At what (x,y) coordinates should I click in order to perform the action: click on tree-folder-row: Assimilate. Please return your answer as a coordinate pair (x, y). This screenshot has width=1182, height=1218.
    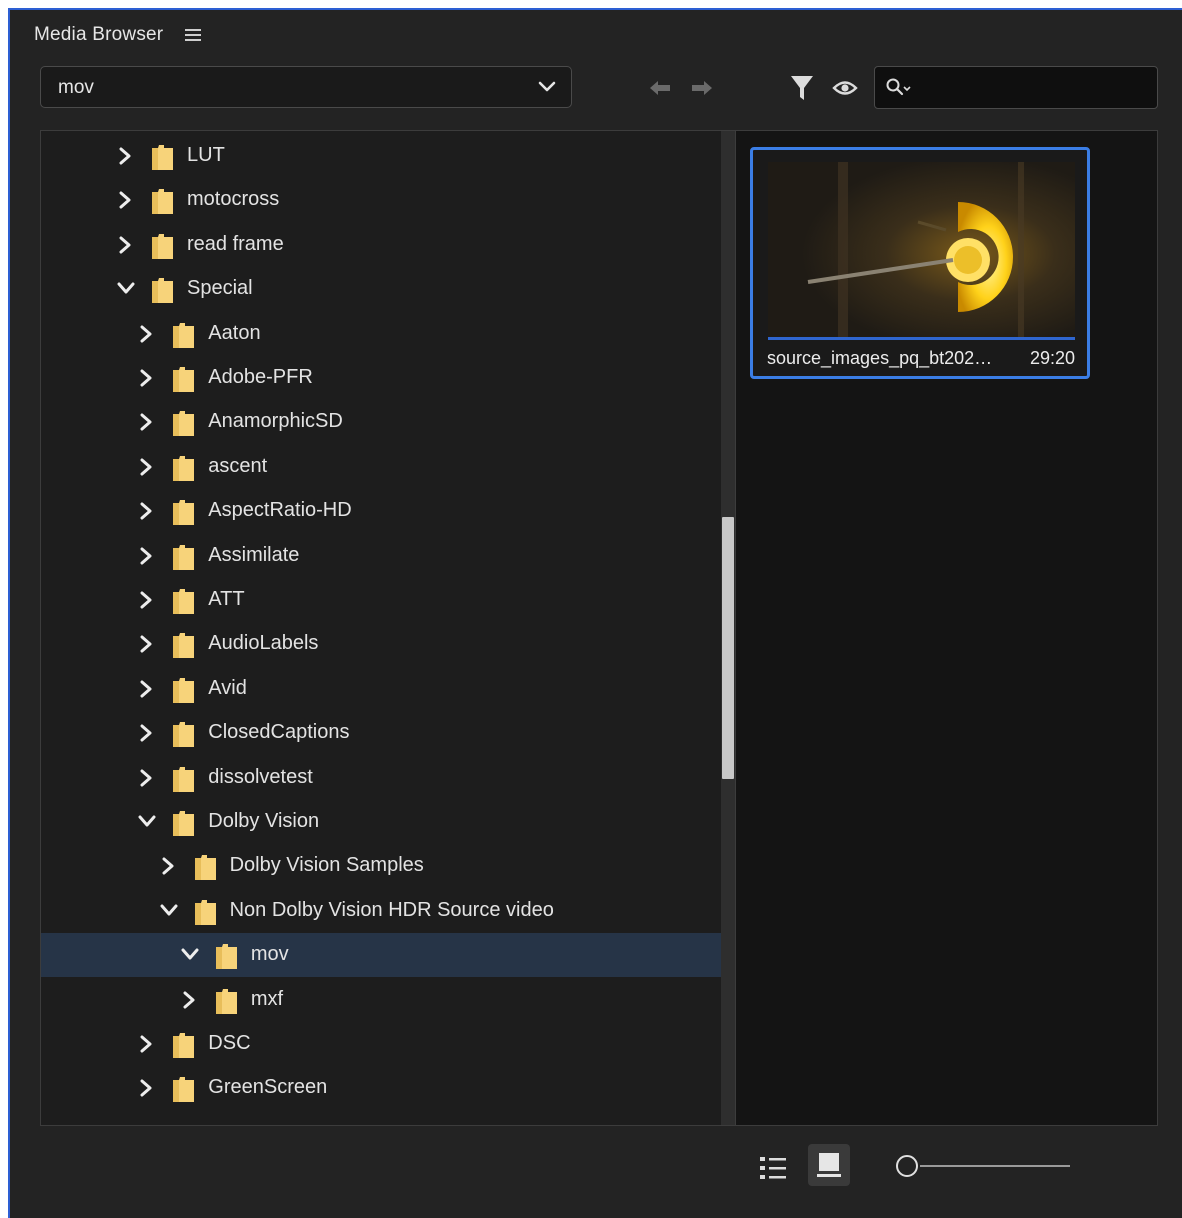
    Looking at the image, I should click on (381, 556).